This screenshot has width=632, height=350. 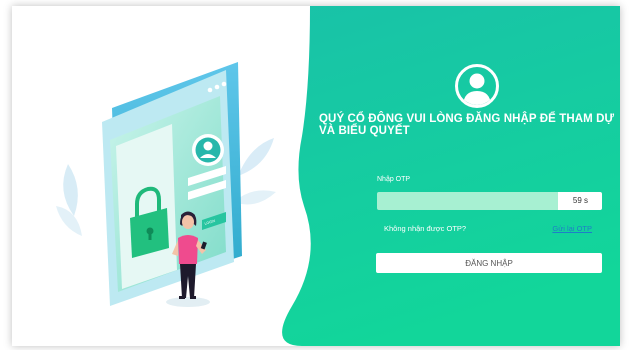 What do you see at coordinates (488, 228) in the screenshot?
I see `resend-row: Không nhận được OTP? Gửi lại OTP` at bounding box center [488, 228].